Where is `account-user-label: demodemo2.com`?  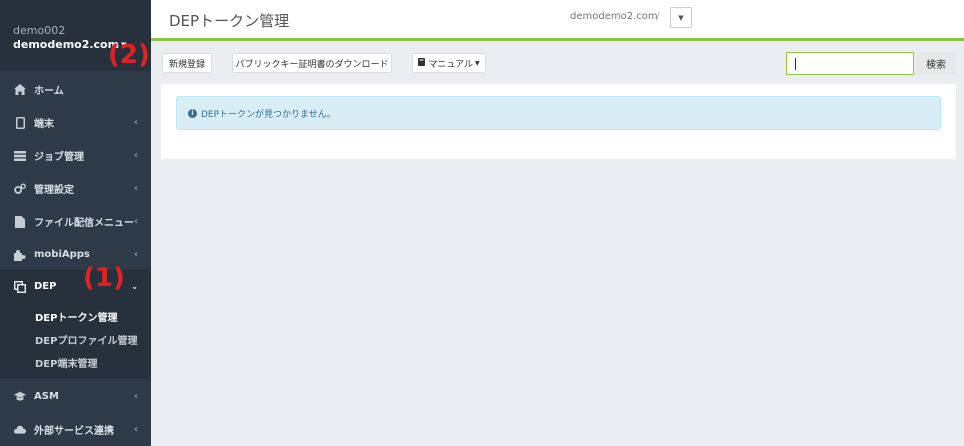 account-user-label: demodemo2.com is located at coordinates (66, 44).